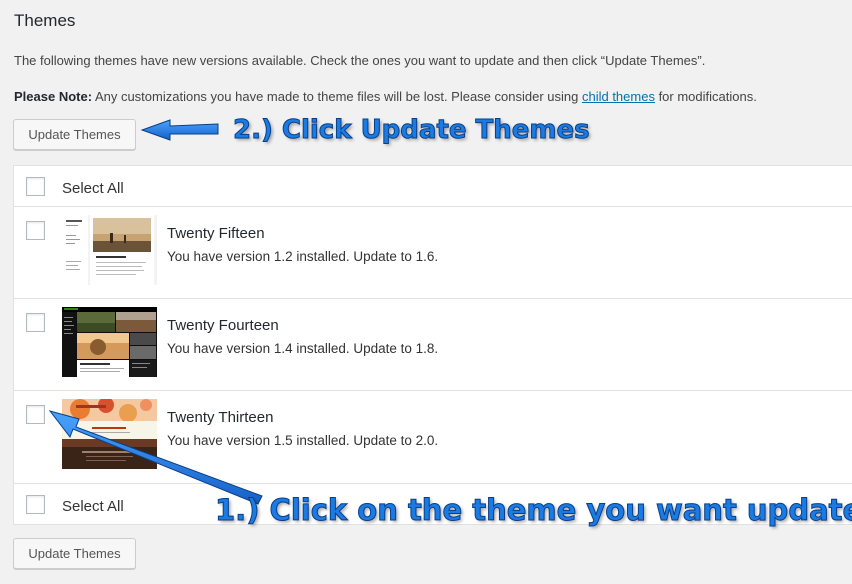 The height and width of the screenshot is (584, 852). Describe the element at coordinates (35, 504) in the screenshot. I see `select-all-checkbox-bottom` at that location.